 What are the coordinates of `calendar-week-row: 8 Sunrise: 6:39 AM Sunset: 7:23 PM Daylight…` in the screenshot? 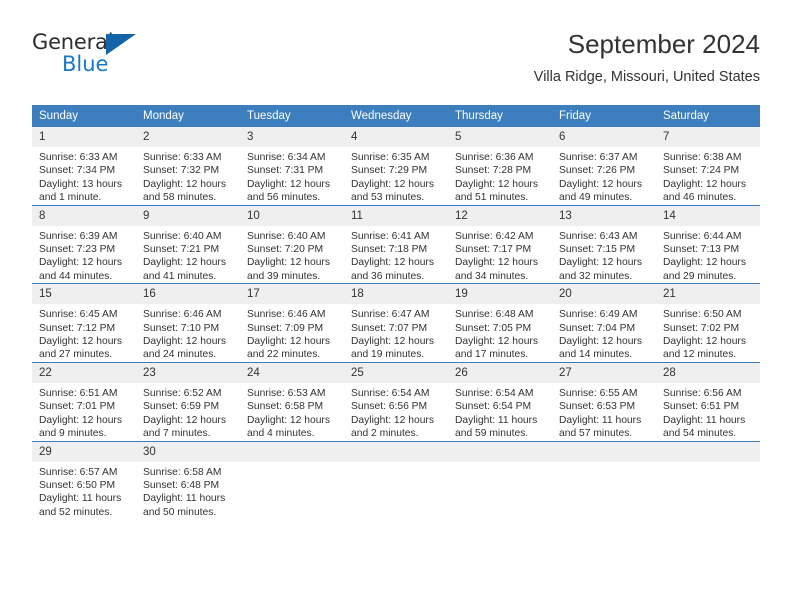 It's located at (396, 244).